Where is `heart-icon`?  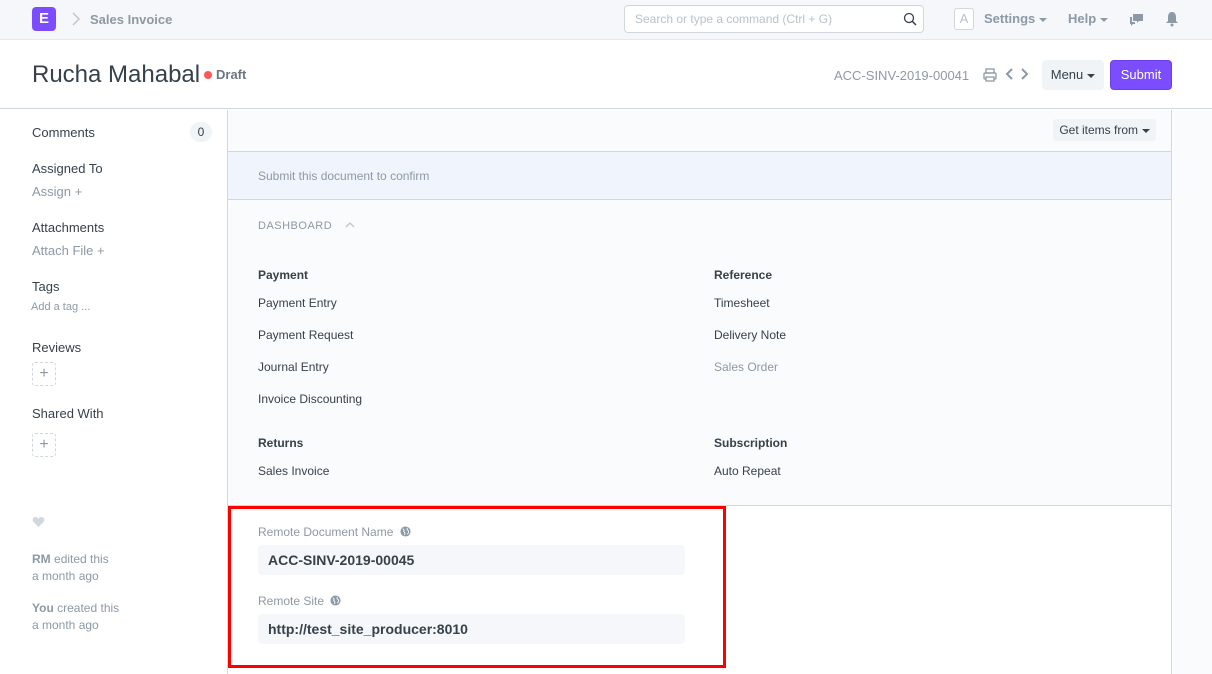 heart-icon is located at coordinates (38, 522).